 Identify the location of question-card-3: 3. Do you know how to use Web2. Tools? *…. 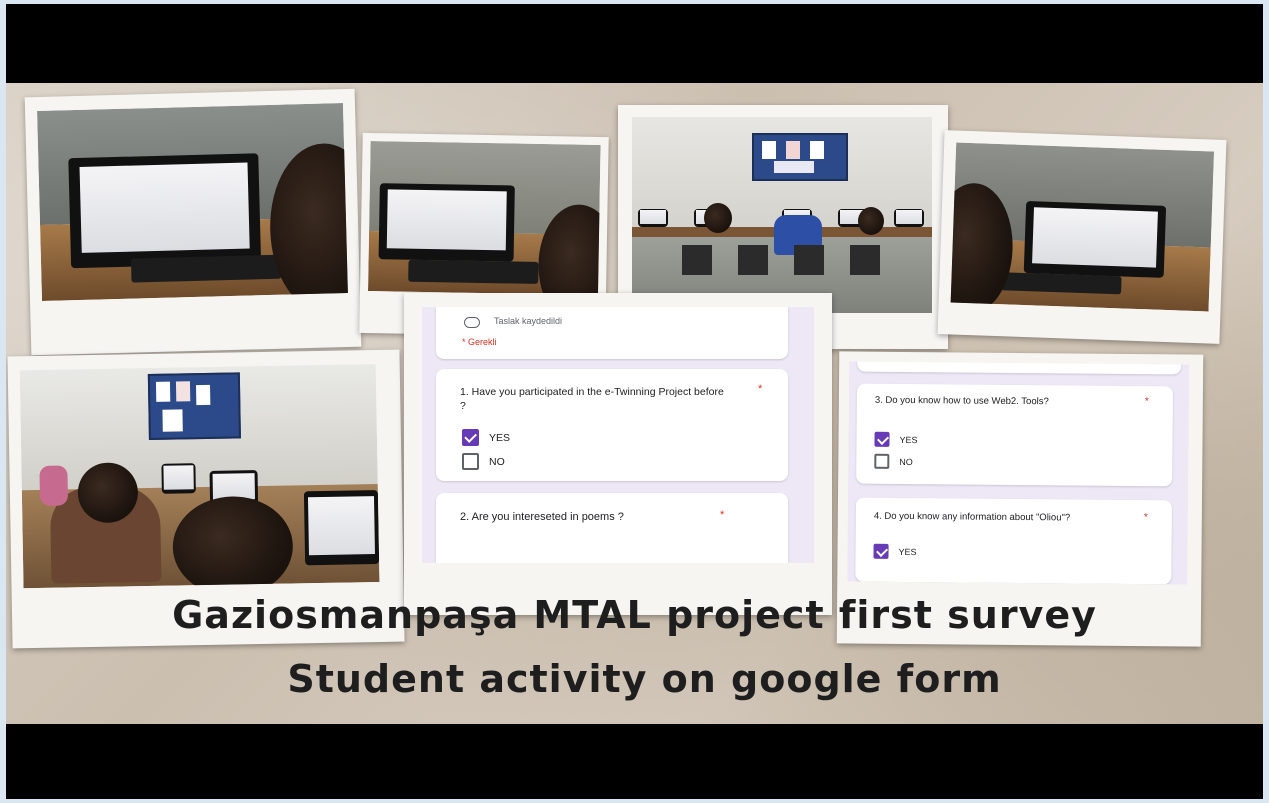
(1014, 435).